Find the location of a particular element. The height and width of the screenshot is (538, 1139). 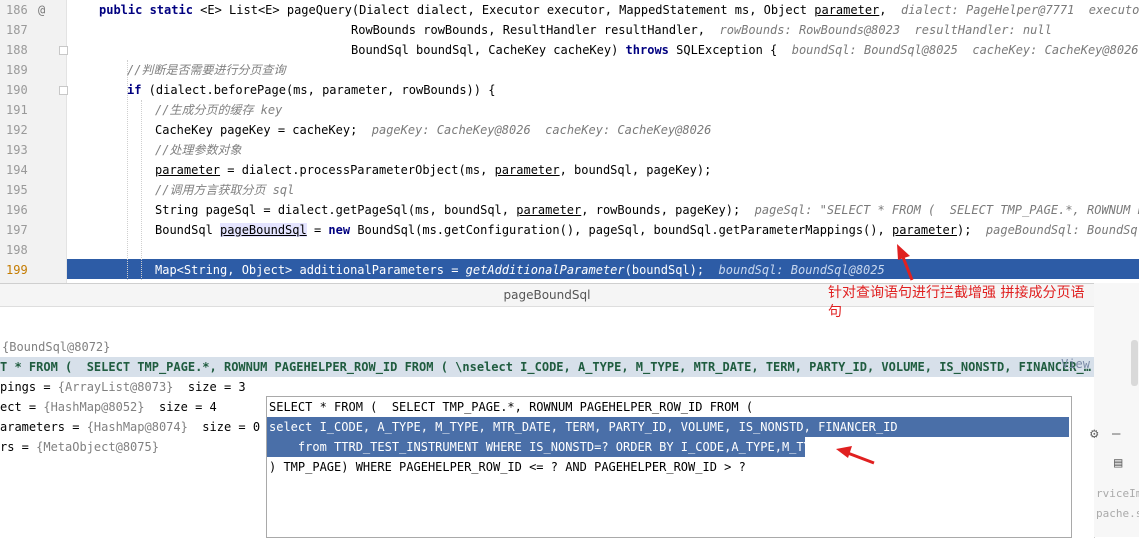

line-number: 188 is located at coordinates (17, 50).